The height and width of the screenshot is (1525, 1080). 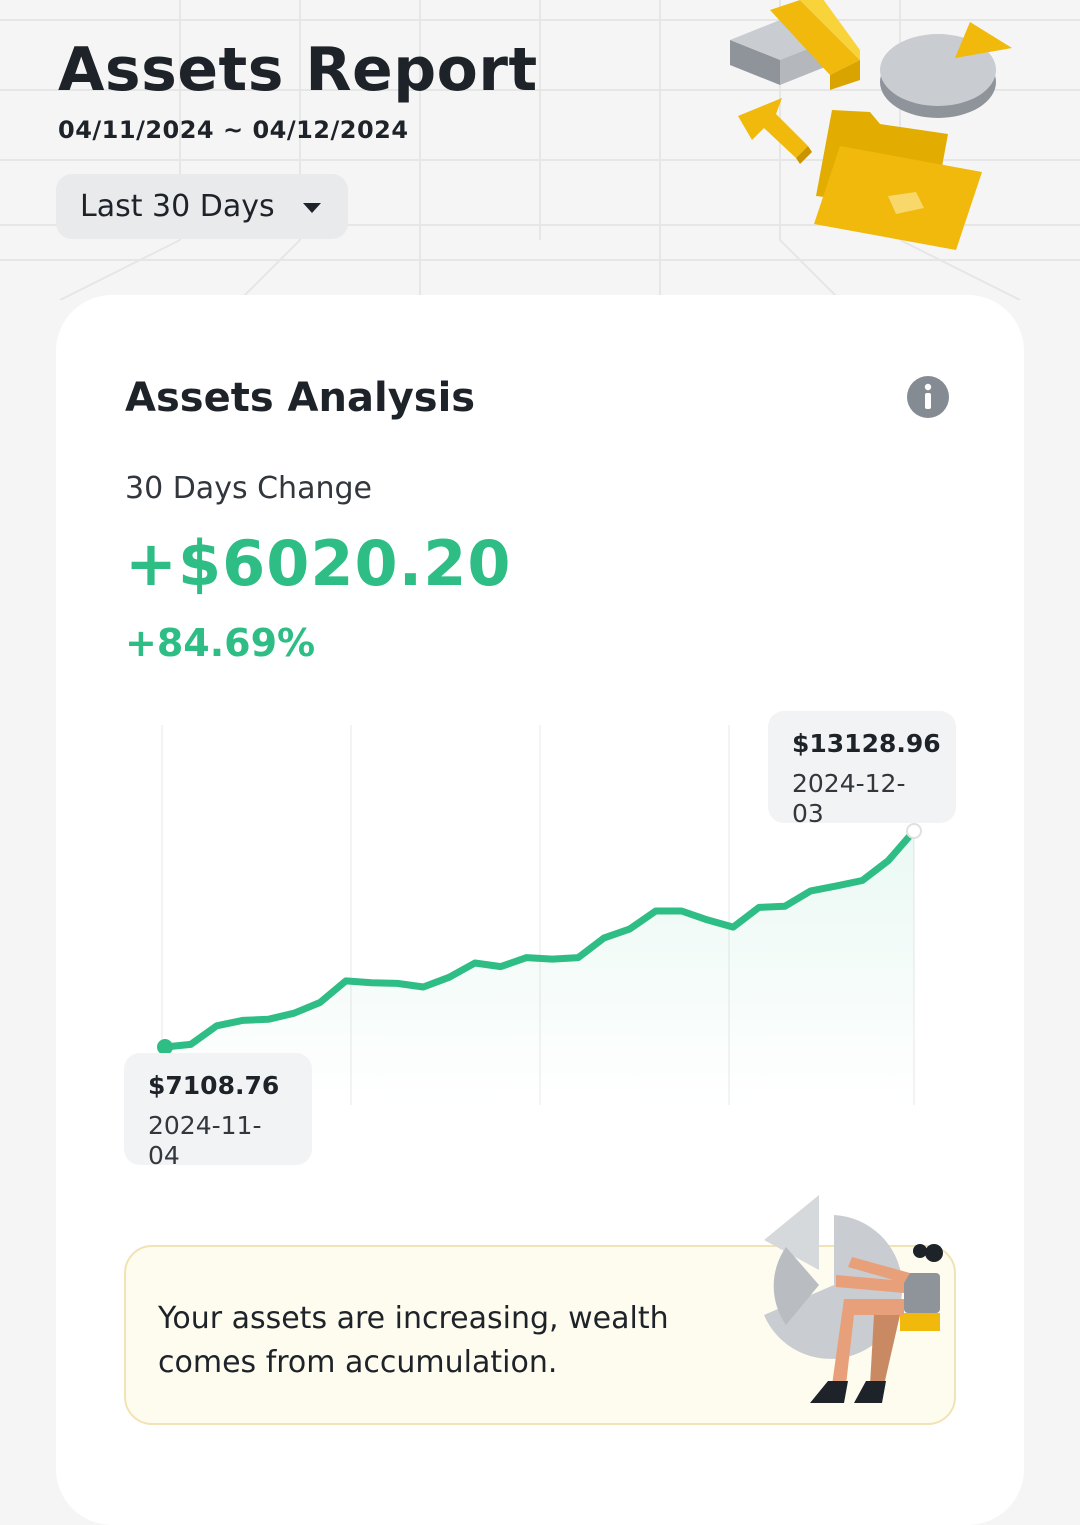 What do you see at coordinates (300, 398) in the screenshot?
I see `card-title: Assets Analysis` at bounding box center [300, 398].